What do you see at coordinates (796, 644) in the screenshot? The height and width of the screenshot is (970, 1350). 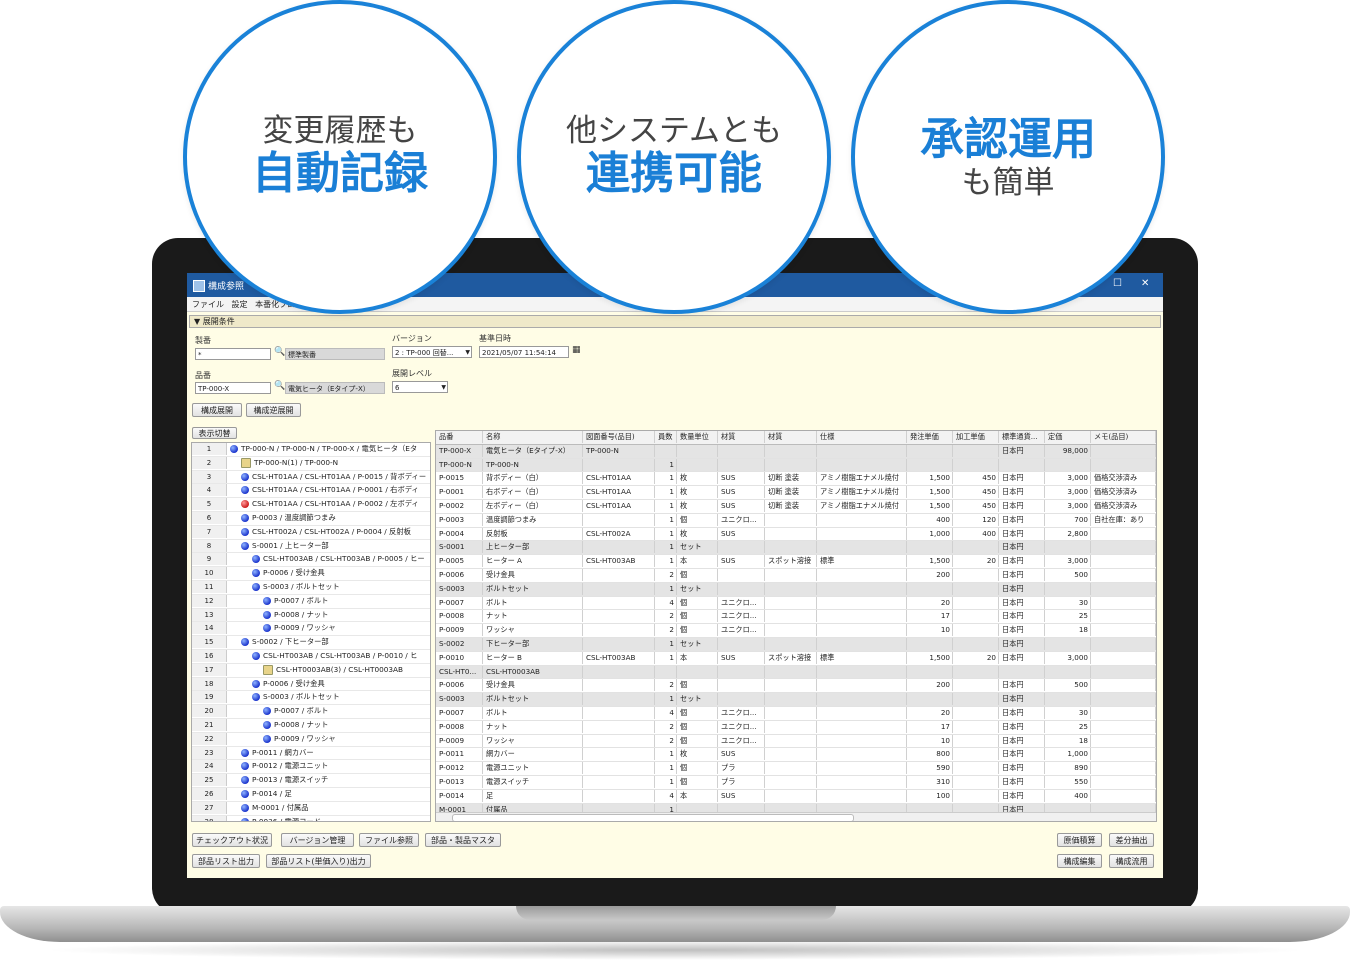 I see `table-row: S-0002 下ヒーター部 1 セット 日本円` at bounding box center [796, 644].